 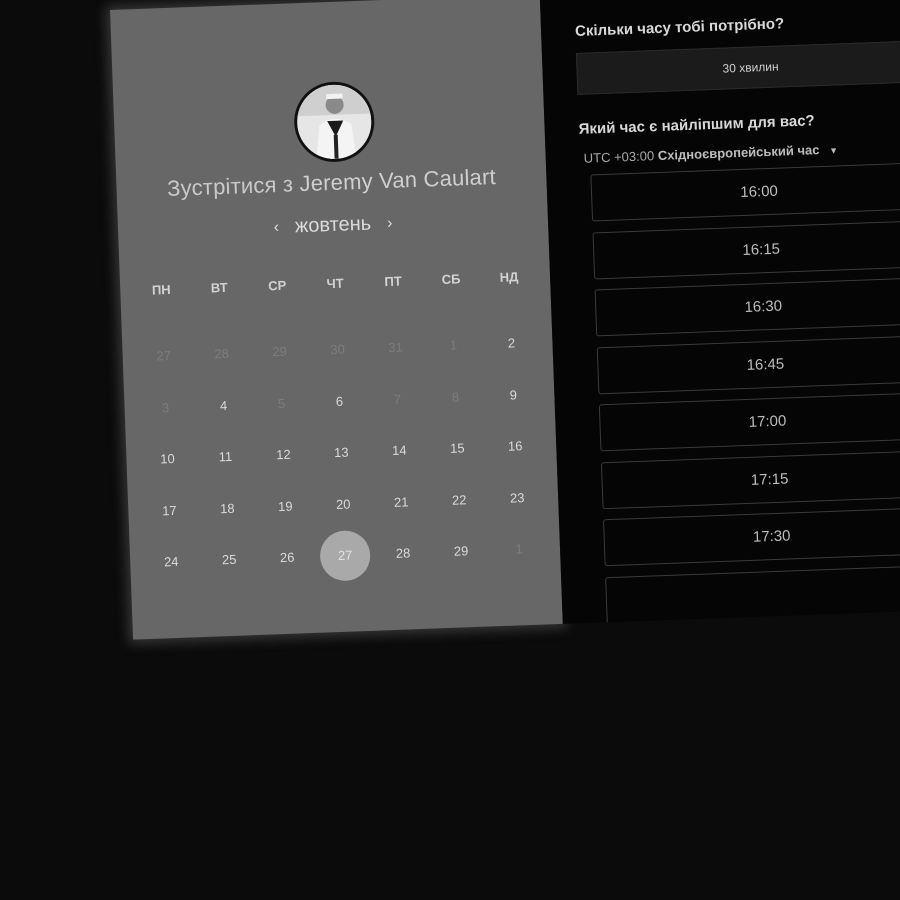 What do you see at coordinates (745, 192) in the screenshot?
I see `time-slot-button: 16:00` at bounding box center [745, 192].